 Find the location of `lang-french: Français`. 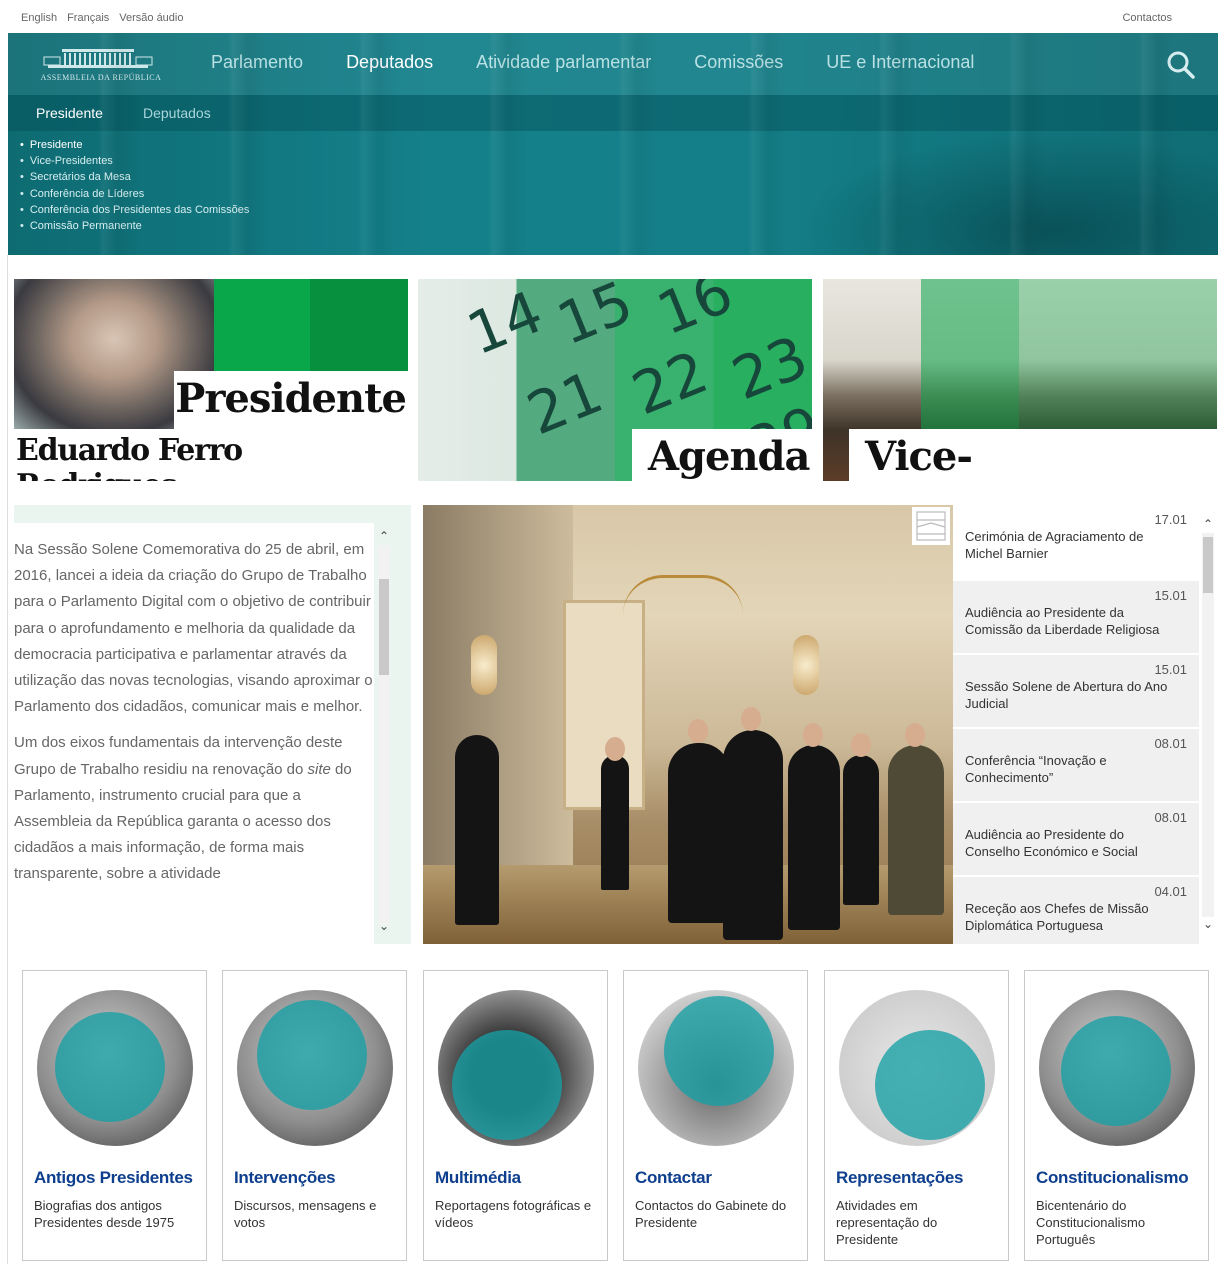

lang-french: Français is located at coordinates (88, 18).